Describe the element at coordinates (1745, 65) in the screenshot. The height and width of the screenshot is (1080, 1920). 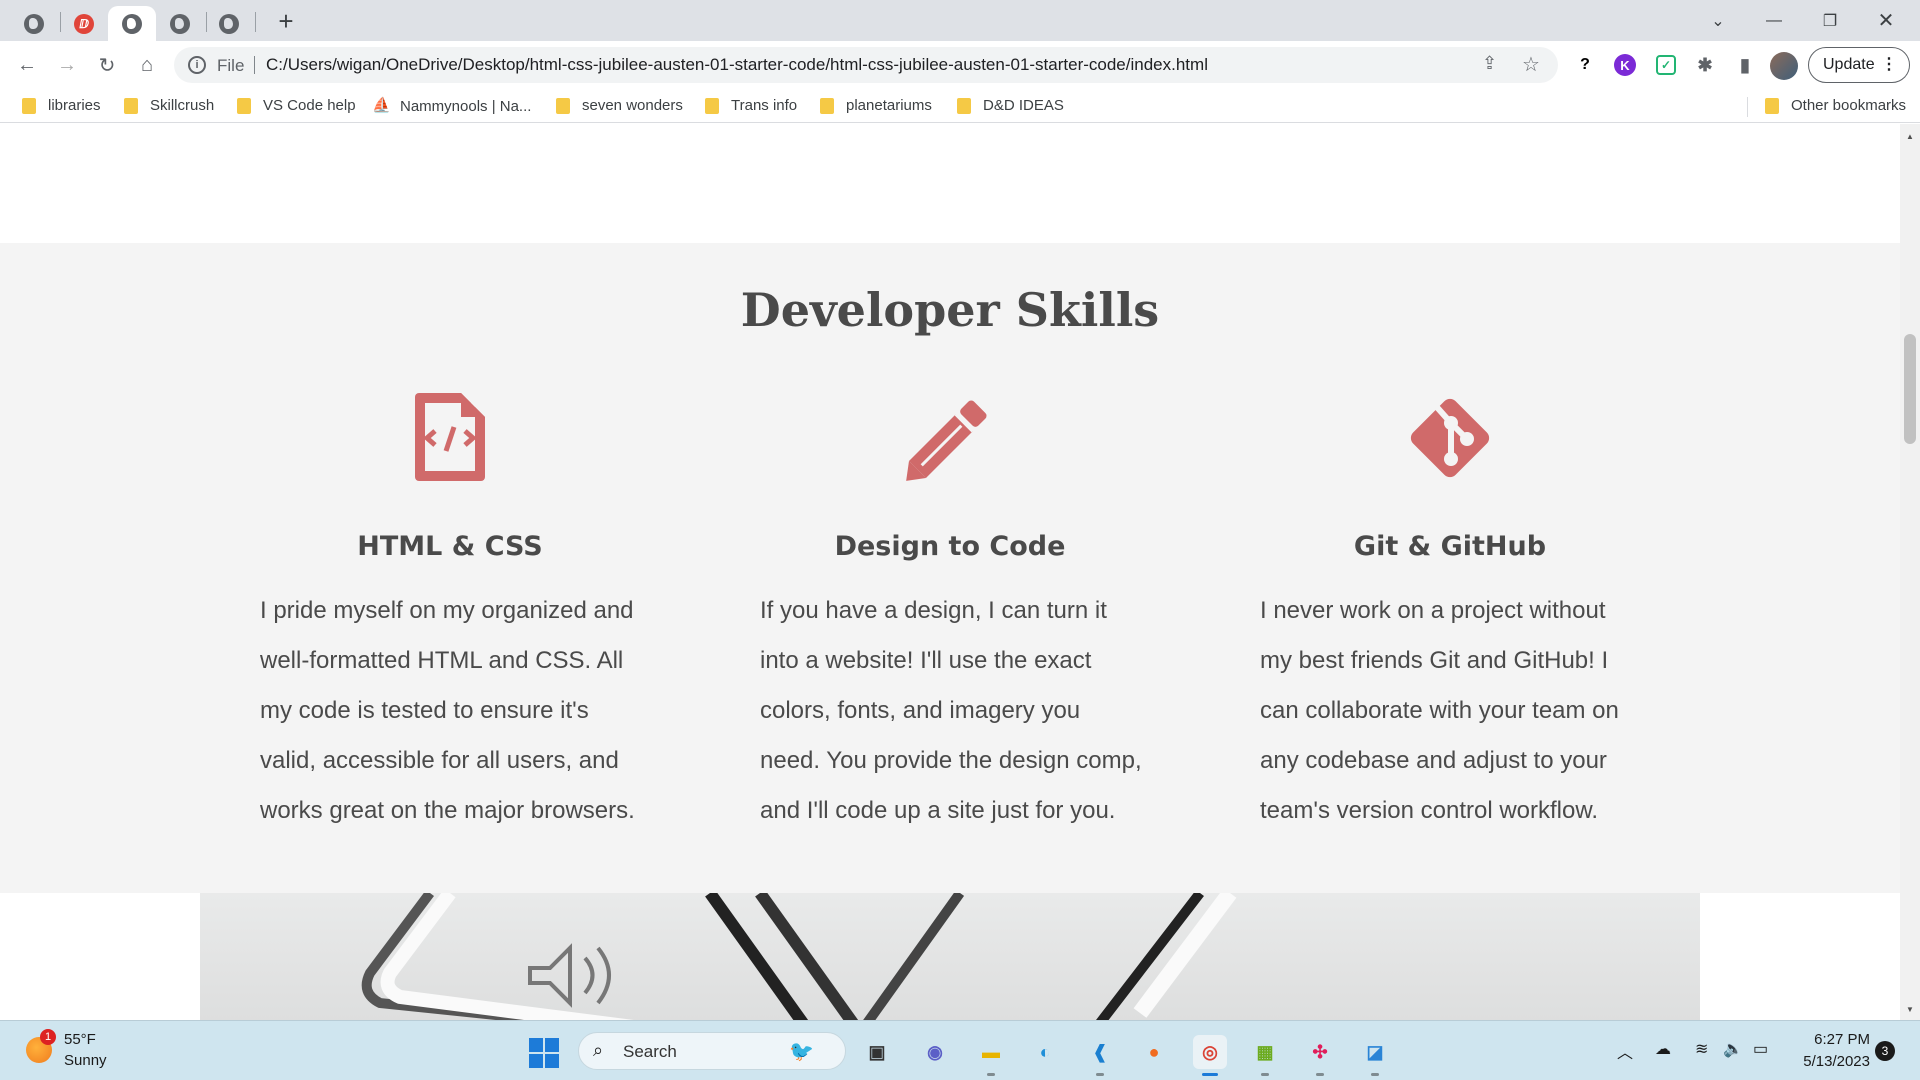
I see `side-panel-icon: ▮` at that location.